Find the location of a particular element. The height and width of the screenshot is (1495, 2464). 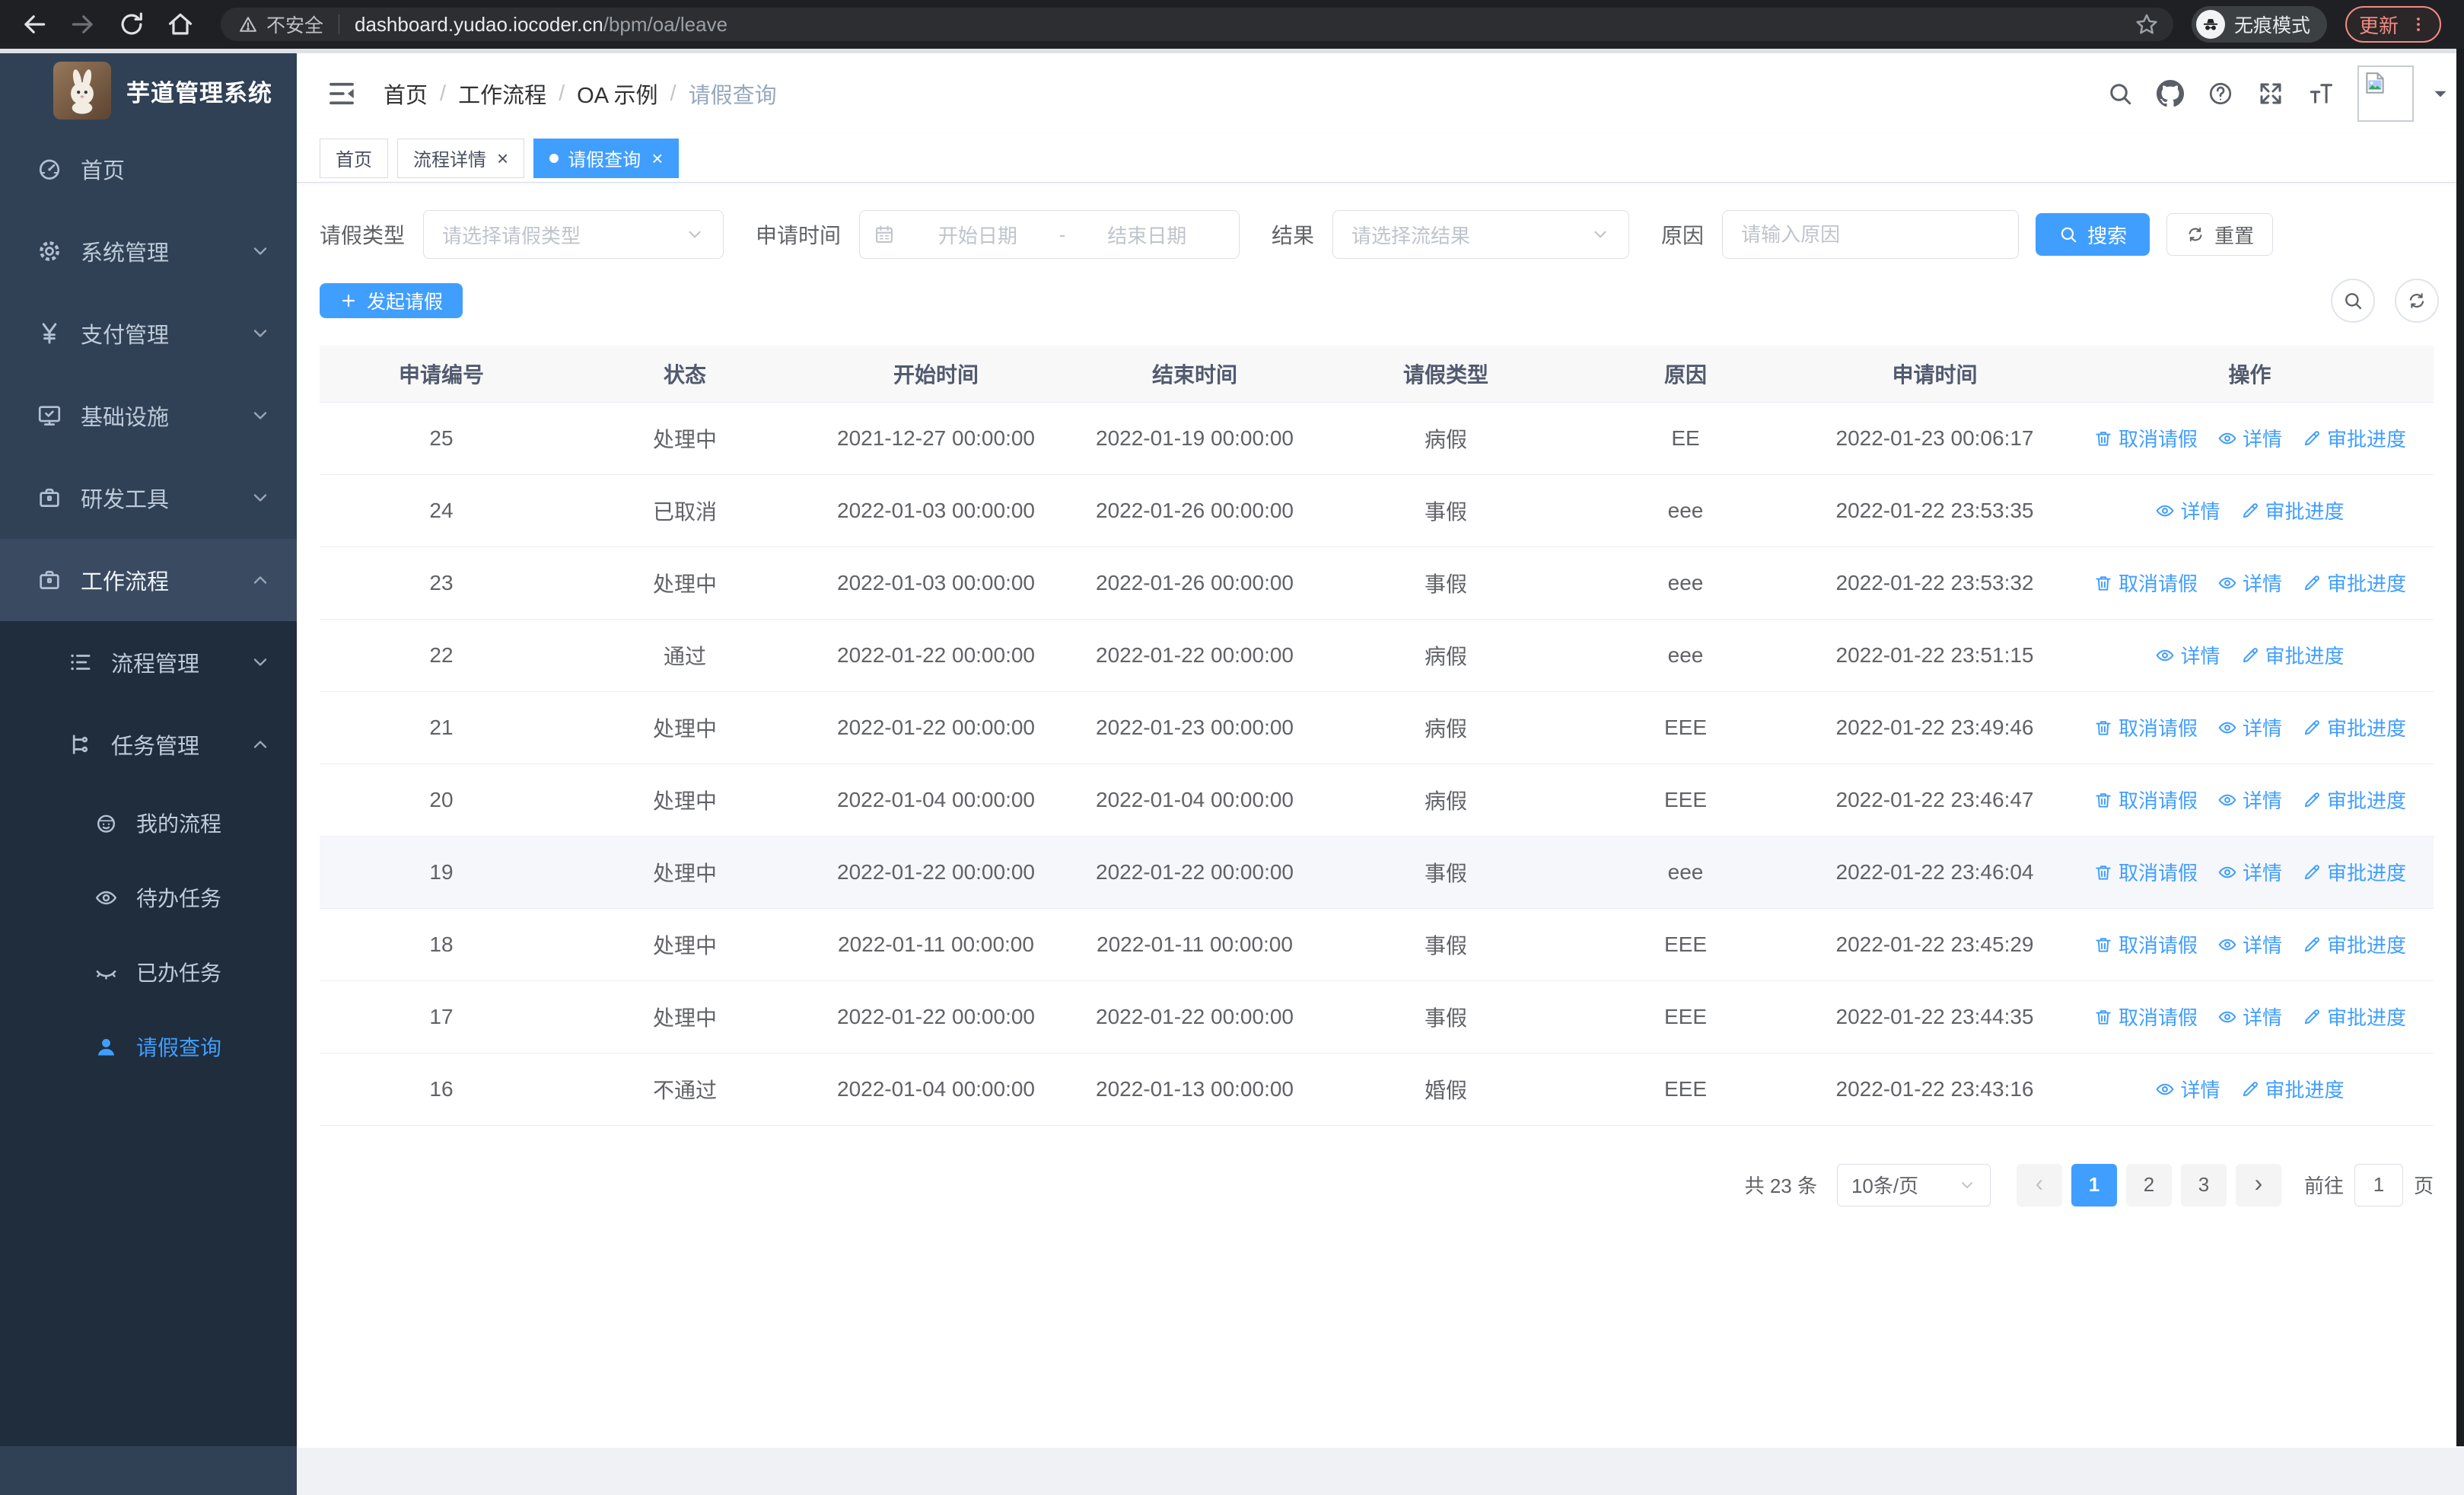

font-size-icon is located at coordinates (2321, 94).